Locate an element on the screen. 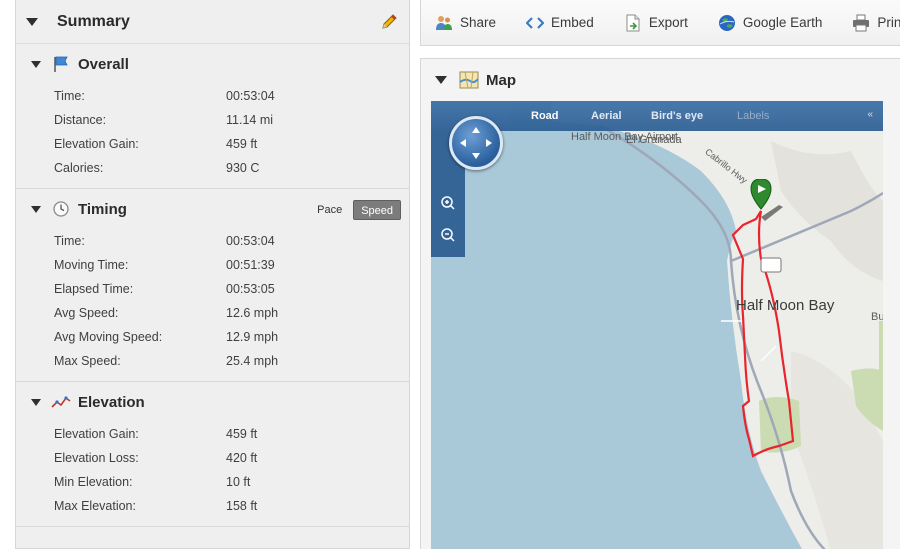 This screenshot has height=549, width=900. stat-label: Calories: is located at coordinates (79, 168).